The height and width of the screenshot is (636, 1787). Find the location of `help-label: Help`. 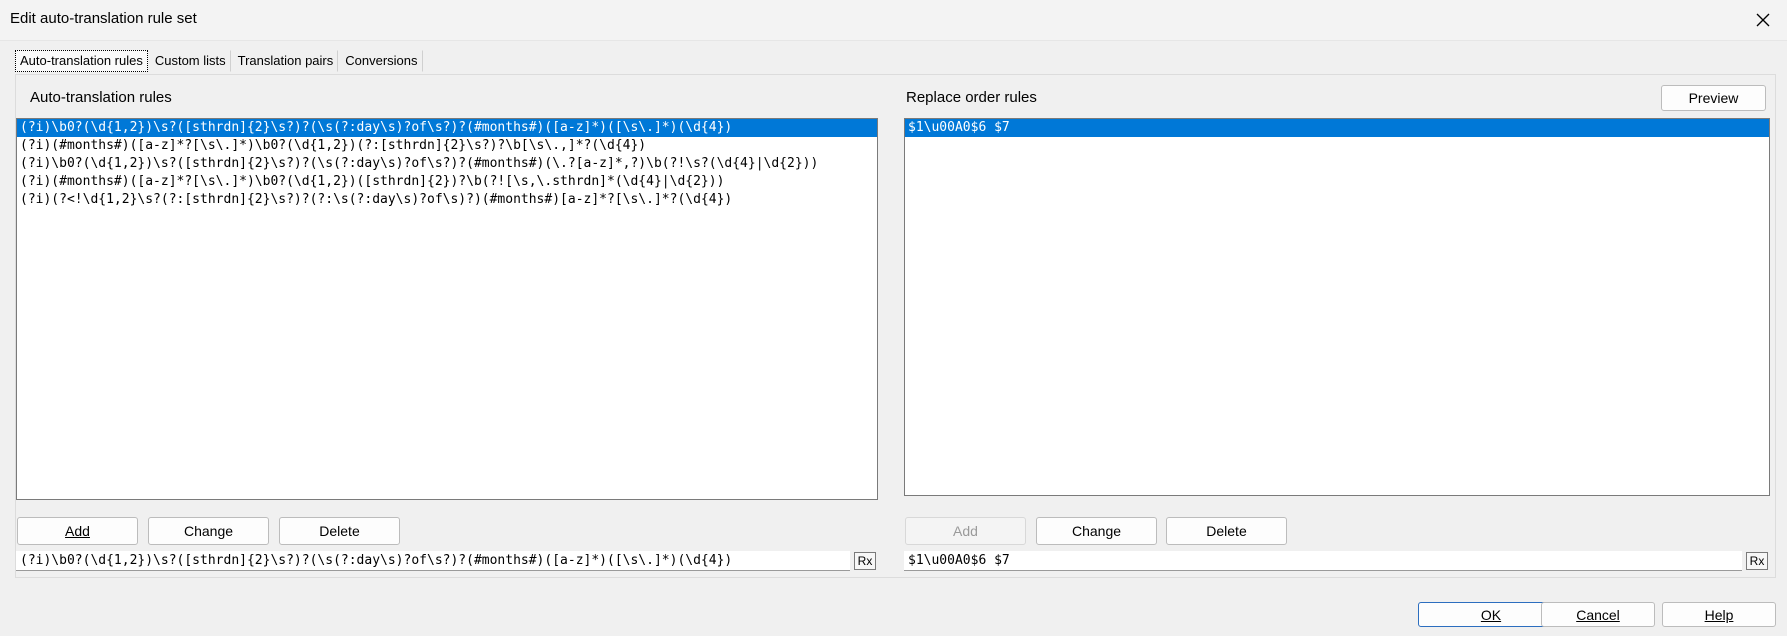

help-label: Help is located at coordinates (1719, 614).